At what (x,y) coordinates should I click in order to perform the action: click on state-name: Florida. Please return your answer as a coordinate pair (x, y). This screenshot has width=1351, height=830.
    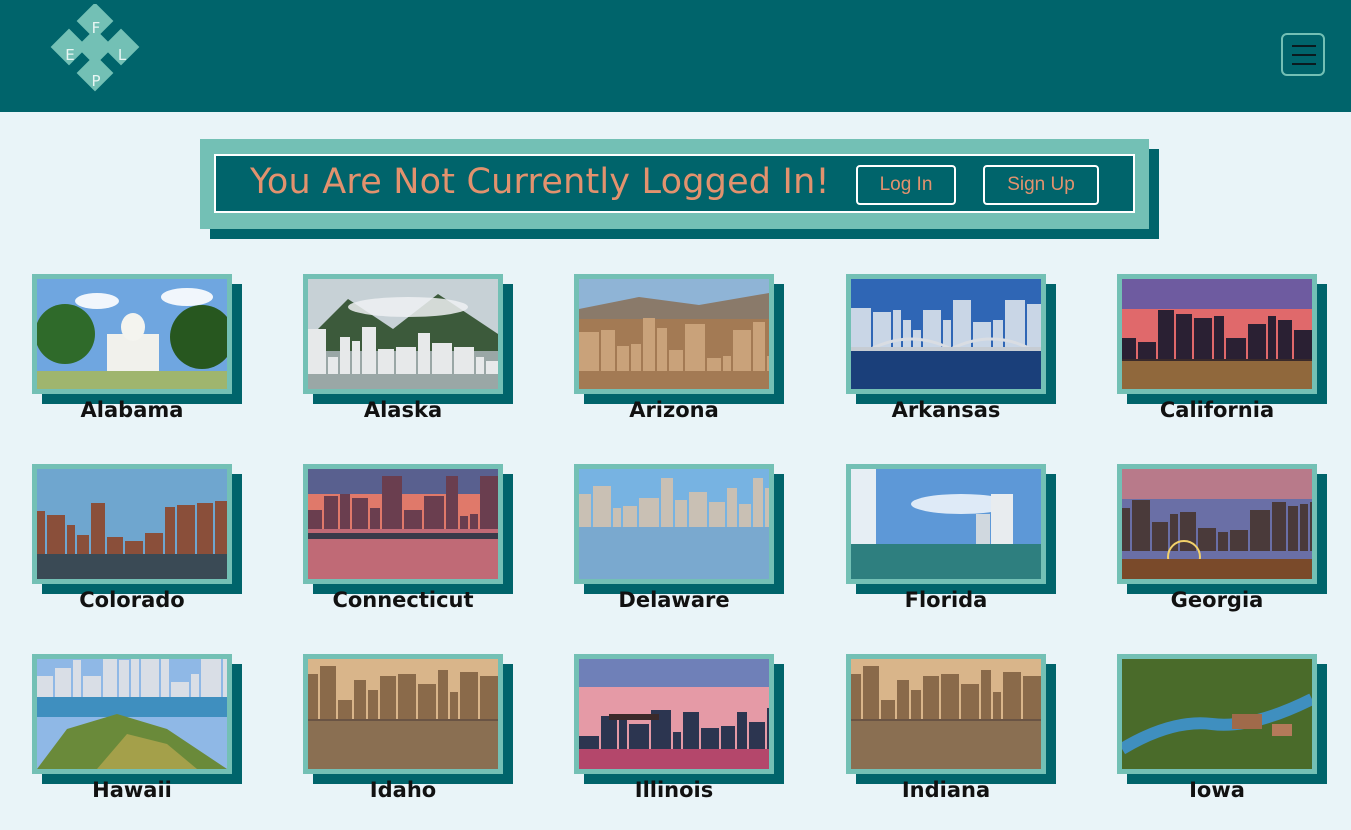
    Looking at the image, I should click on (946, 600).